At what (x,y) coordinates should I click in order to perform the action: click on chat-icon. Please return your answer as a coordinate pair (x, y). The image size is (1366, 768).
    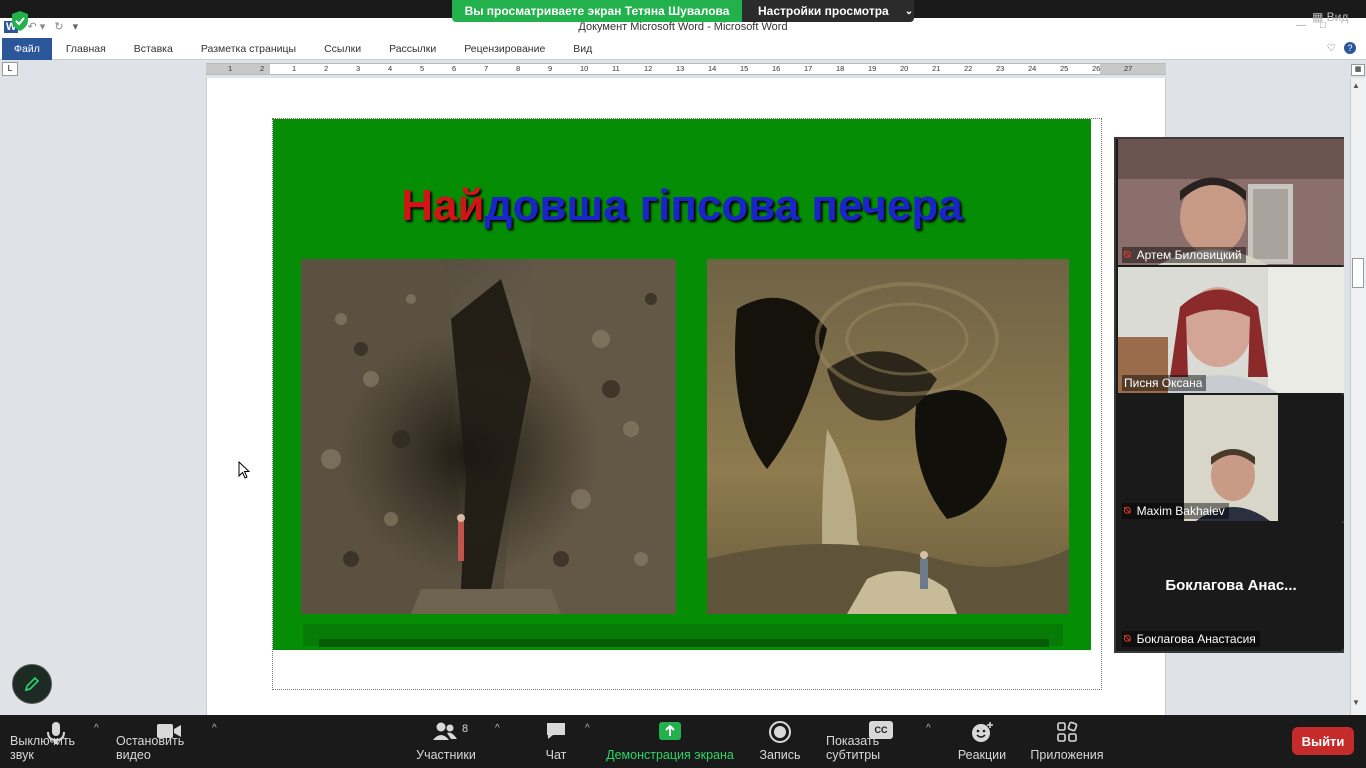
    Looking at the image, I should click on (556, 731).